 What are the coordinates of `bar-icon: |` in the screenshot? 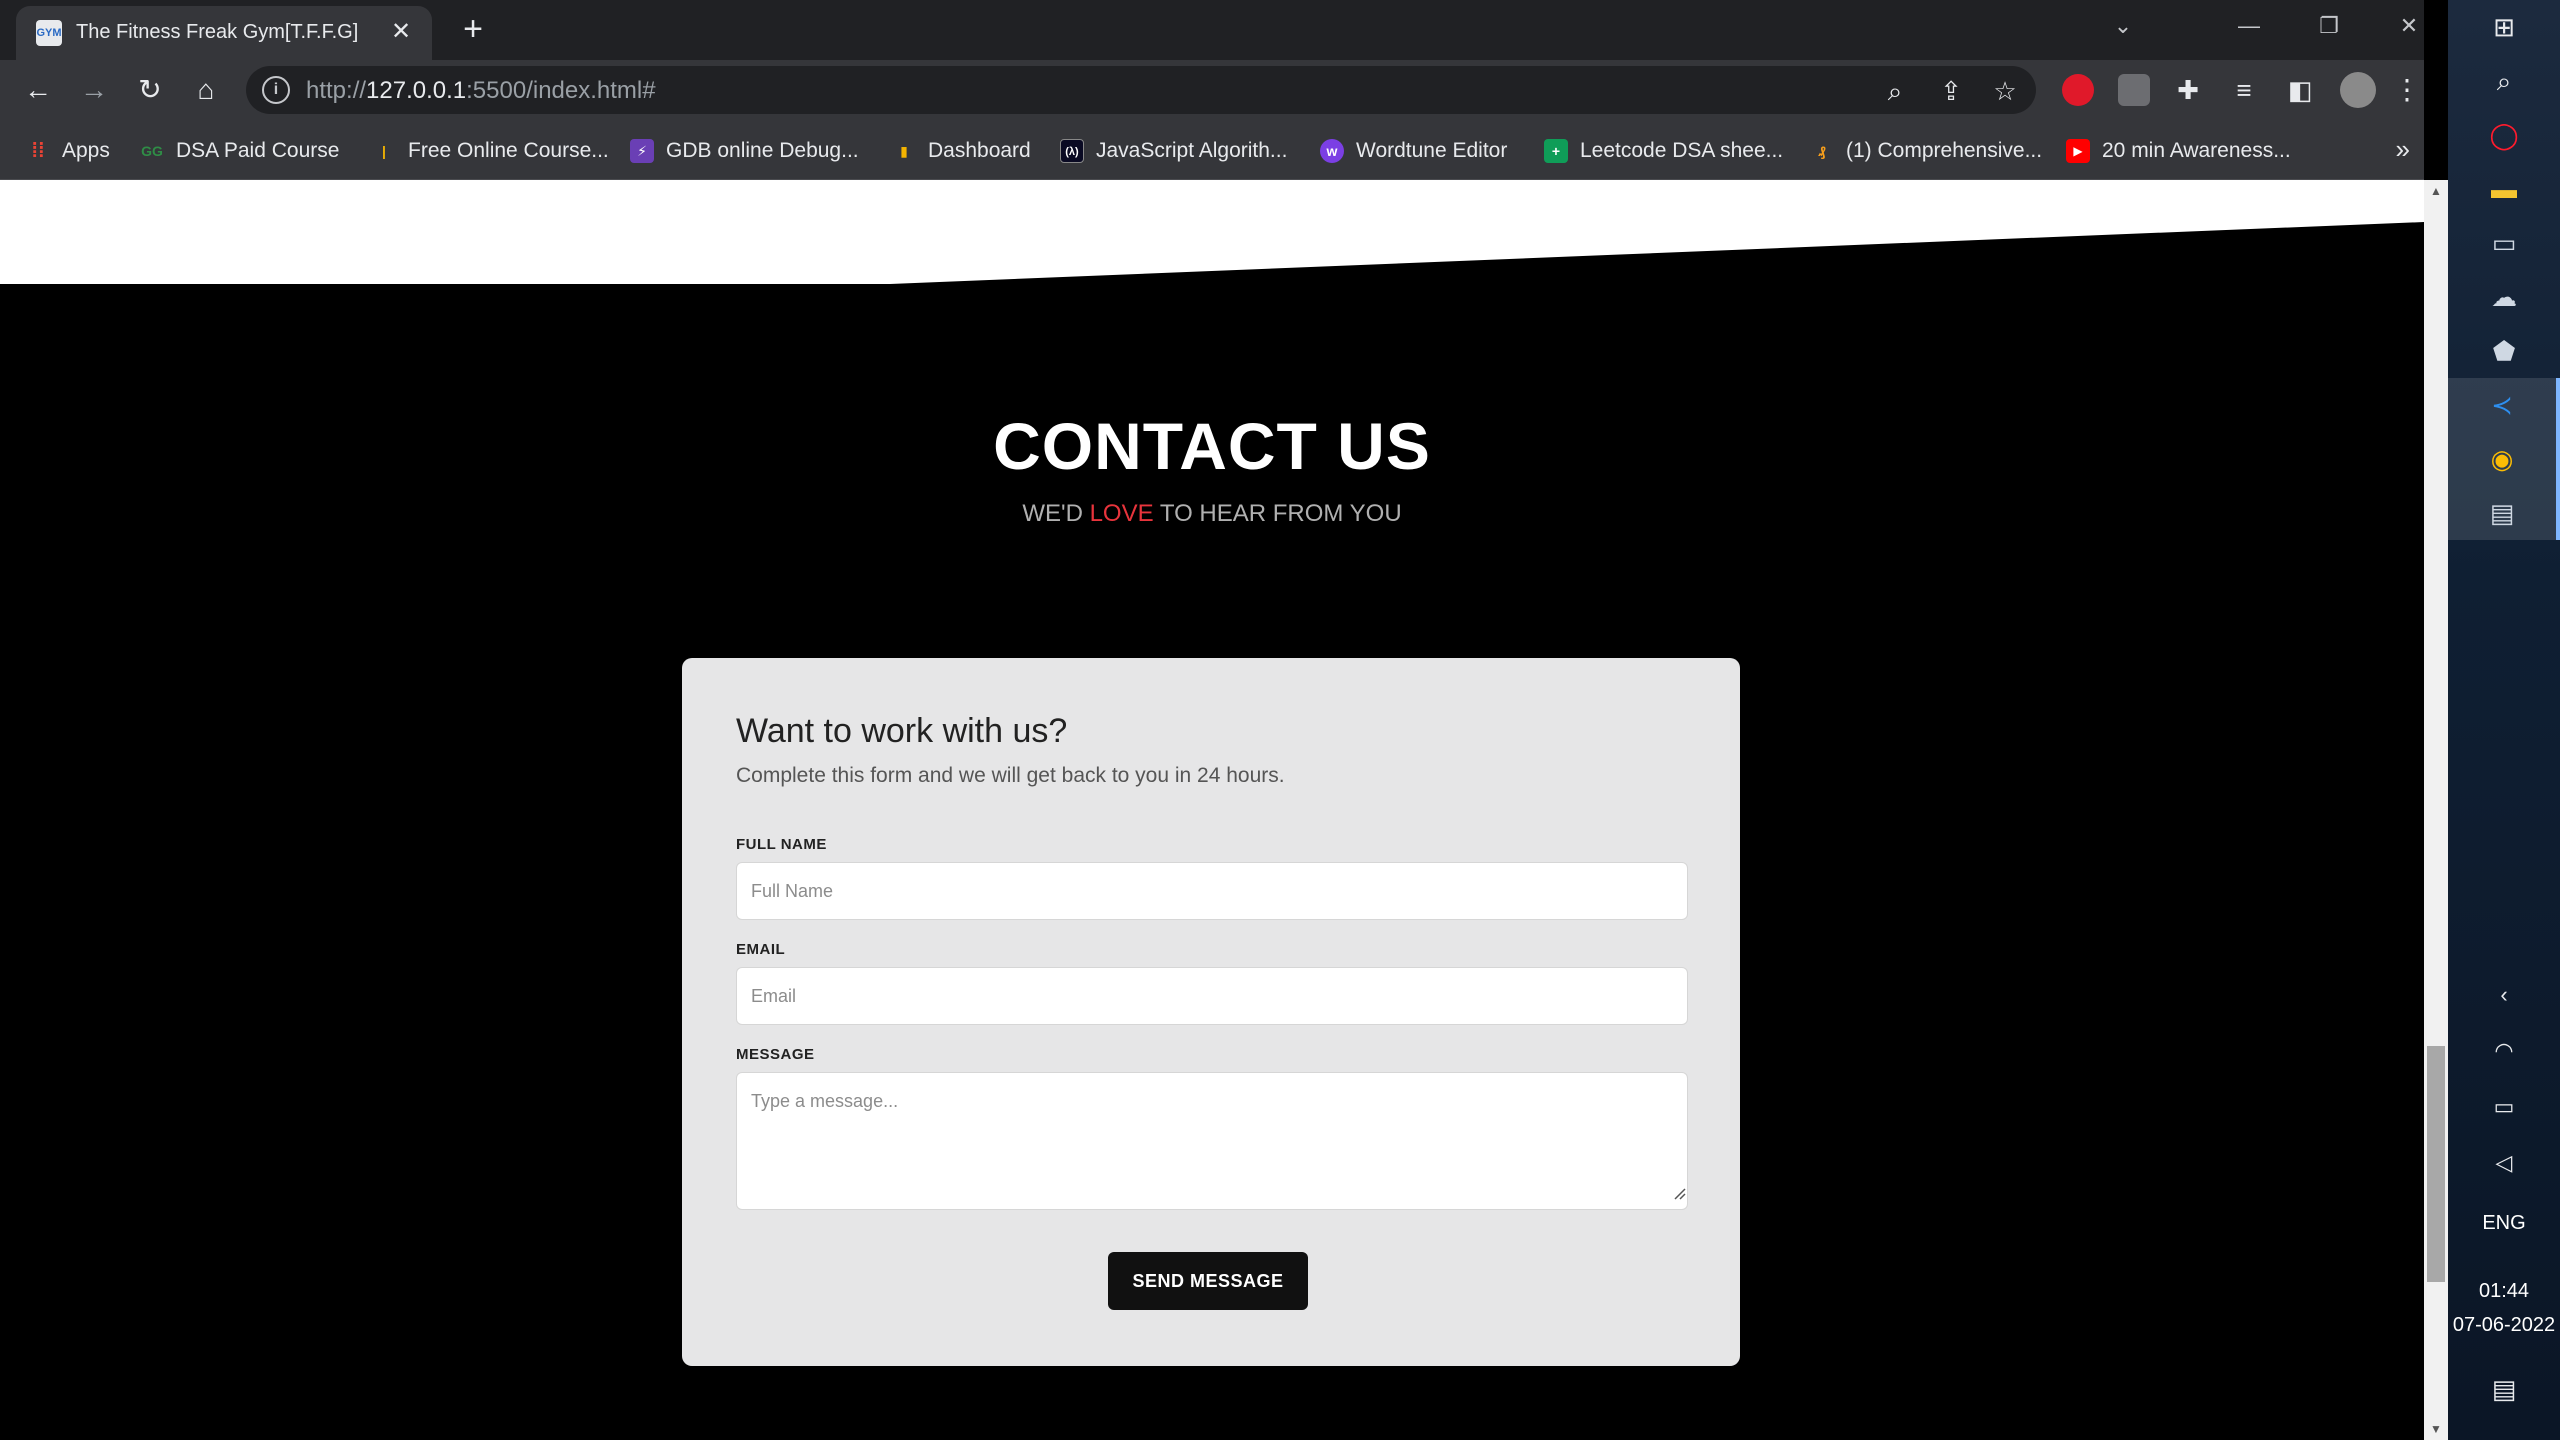 It's located at (384, 151).